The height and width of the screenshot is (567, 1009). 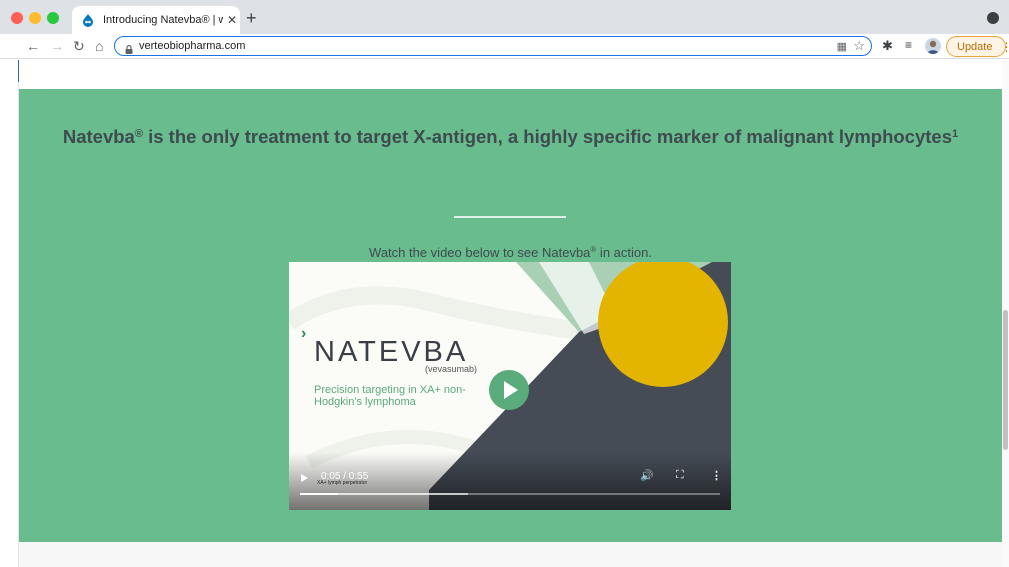 What do you see at coordinates (342, 483) in the screenshot?
I see `video-caption-text: XA+ lymph perpetrator` at bounding box center [342, 483].